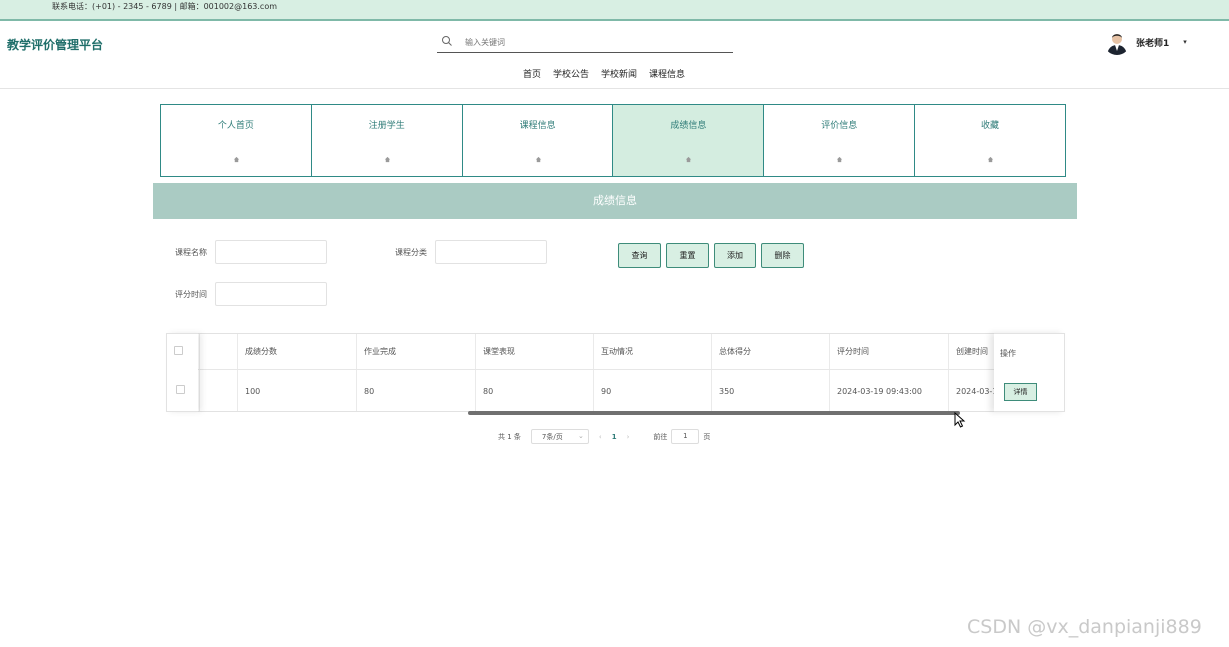 The width and height of the screenshot is (1229, 647). Describe the element at coordinates (653, 351) in the screenshot. I see `header-interaction: 互动情况` at that location.